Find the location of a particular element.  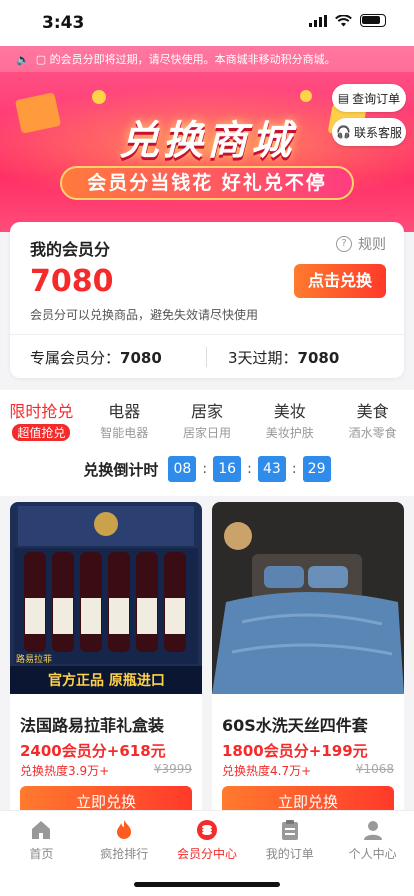

category-label: 限时抢兑 is located at coordinates (41, 411).